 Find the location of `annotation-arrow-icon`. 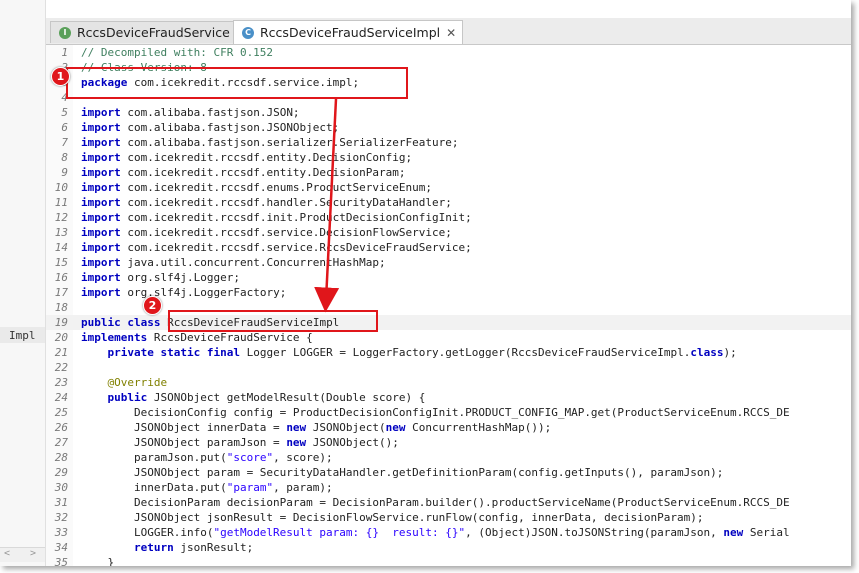

annotation-arrow-icon is located at coordinates (327, 205).